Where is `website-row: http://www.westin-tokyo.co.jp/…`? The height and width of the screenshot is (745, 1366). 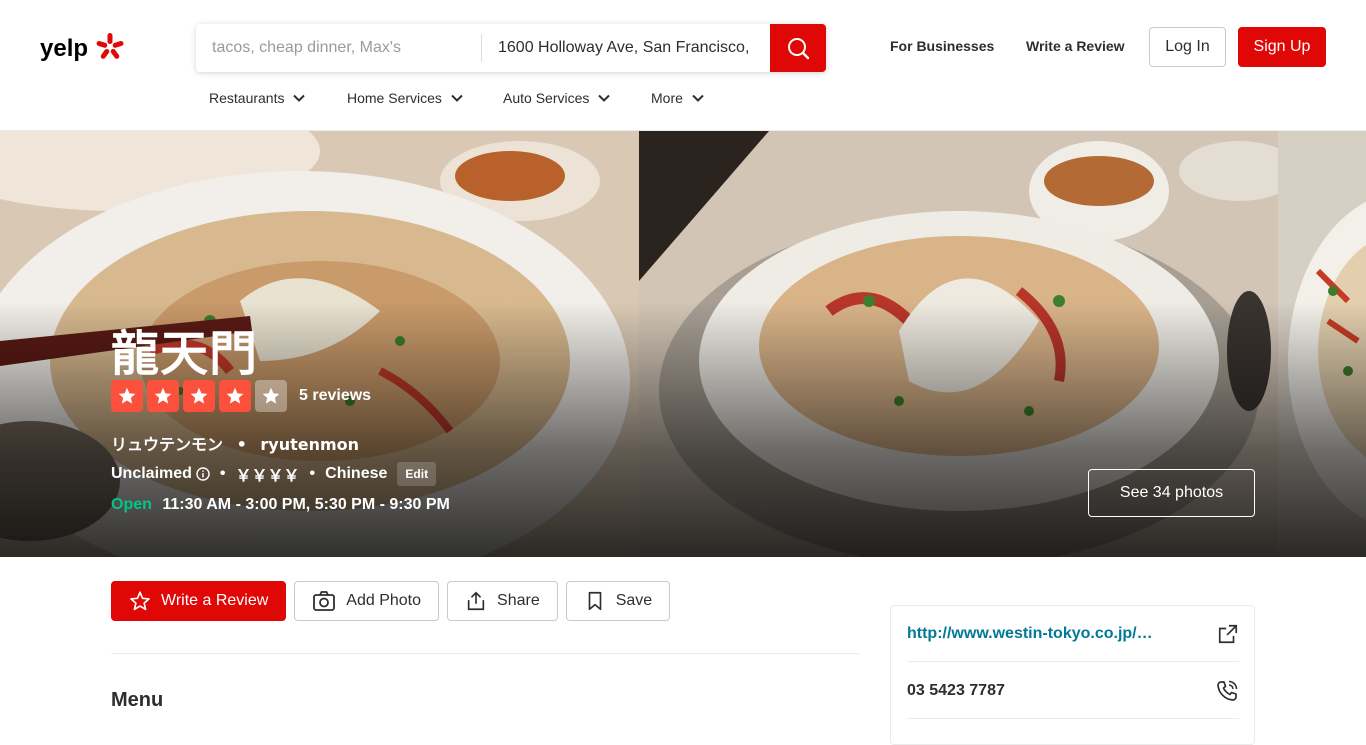
website-row: http://www.westin-tokyo.co.jp/… is located at coordinates (1073, 634).